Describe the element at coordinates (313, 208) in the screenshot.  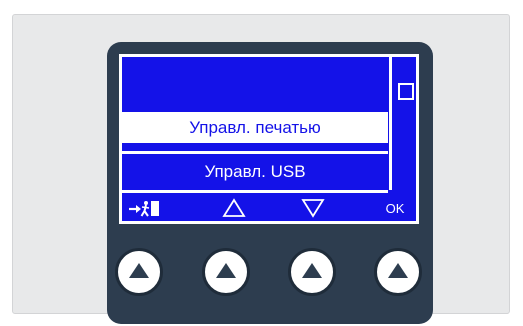
I see `down-triangle-icon` at that location.